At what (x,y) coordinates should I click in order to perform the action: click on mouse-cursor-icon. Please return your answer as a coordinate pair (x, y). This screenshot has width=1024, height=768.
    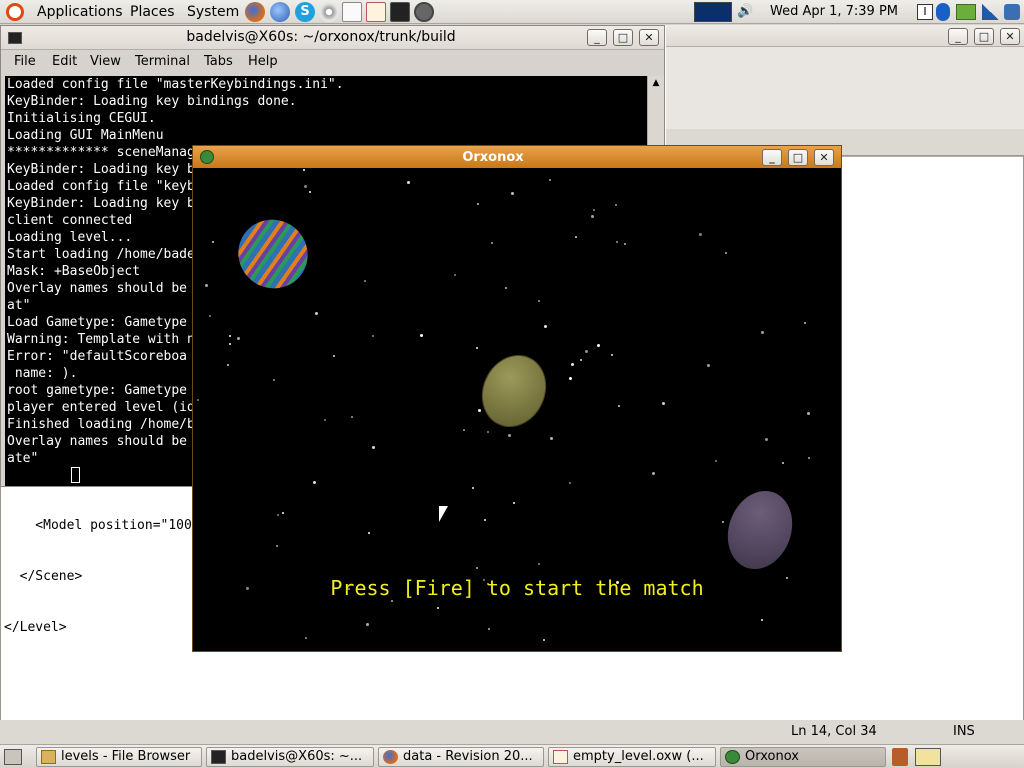
    Looking at the image, I should click on (443, 514).